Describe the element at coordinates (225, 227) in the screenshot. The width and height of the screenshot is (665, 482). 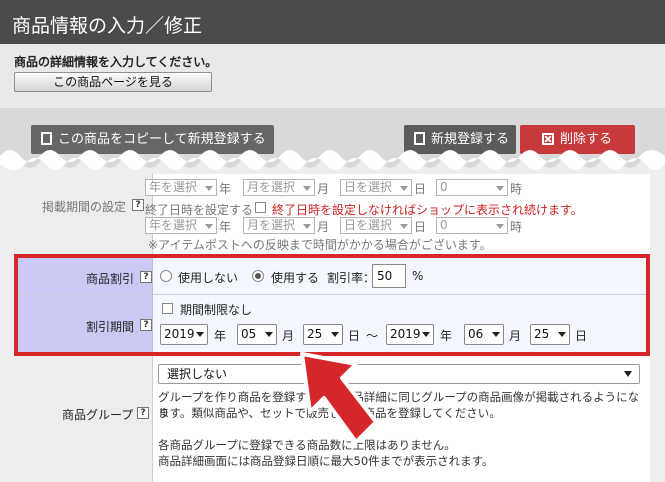
I see `end-year-unit: 年` at that location.